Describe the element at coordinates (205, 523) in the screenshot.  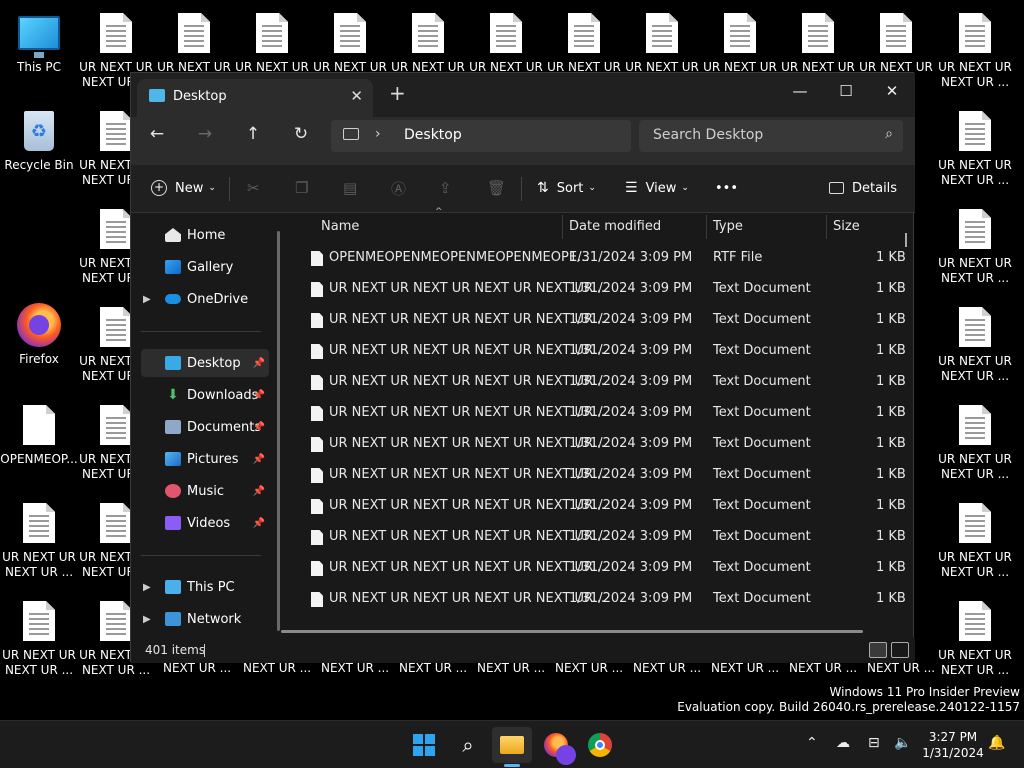
I see `sidebar-item-videos: Videos 📌` at that location.